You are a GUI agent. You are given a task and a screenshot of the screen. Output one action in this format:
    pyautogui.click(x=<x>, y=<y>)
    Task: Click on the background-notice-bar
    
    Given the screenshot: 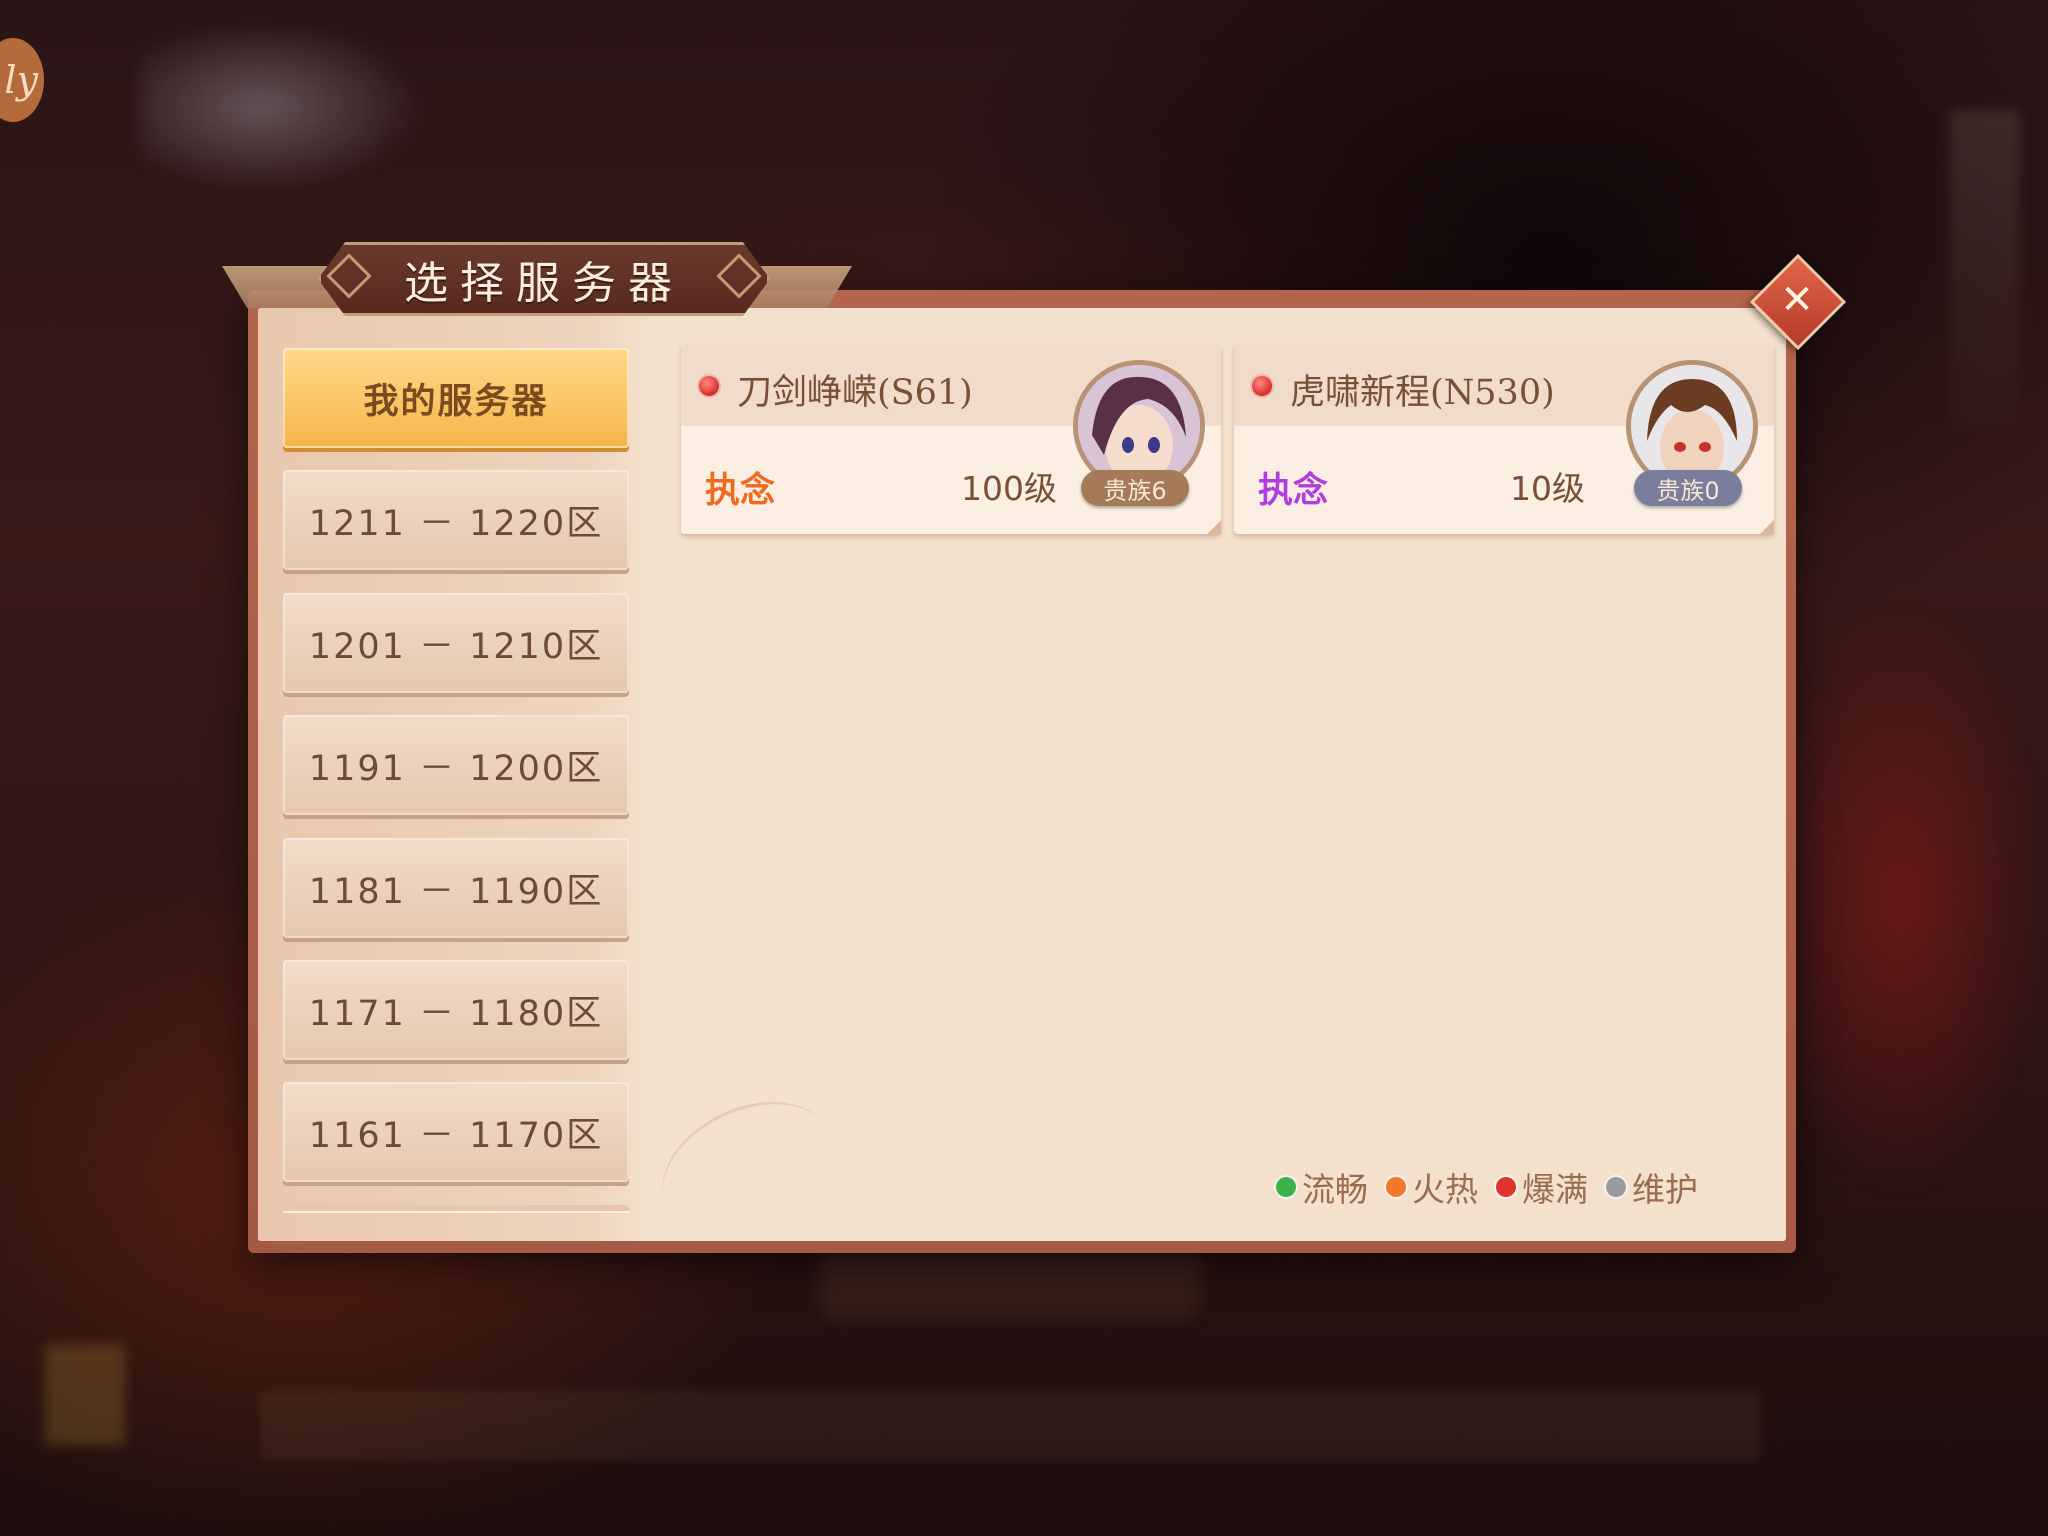 What is the action you would take?
    pyautogui.click(x=1010, y=1425)
    